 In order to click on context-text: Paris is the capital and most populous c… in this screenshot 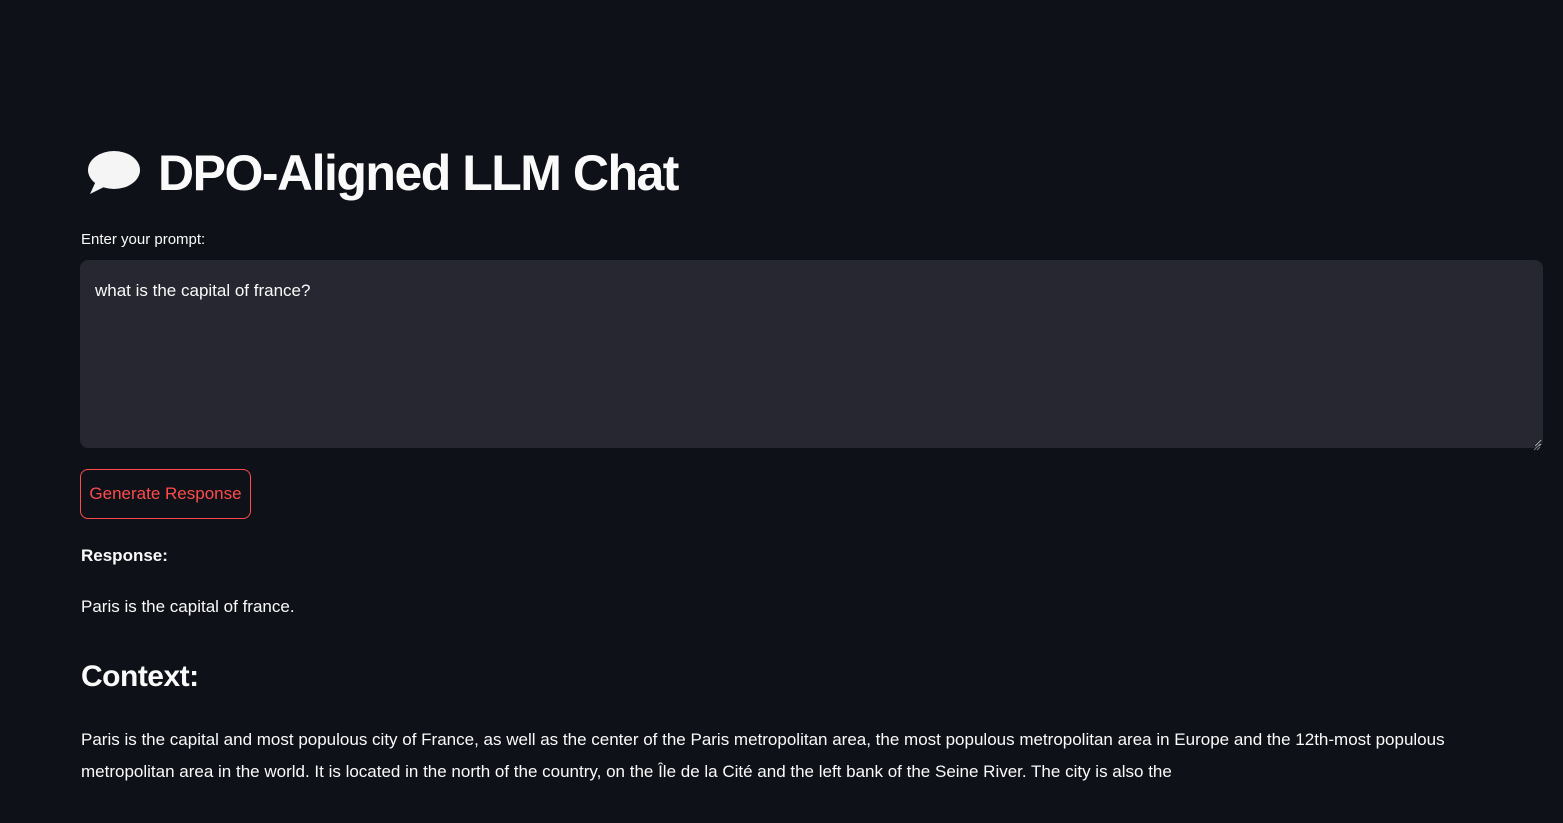, I will do `click(763, 755)`.